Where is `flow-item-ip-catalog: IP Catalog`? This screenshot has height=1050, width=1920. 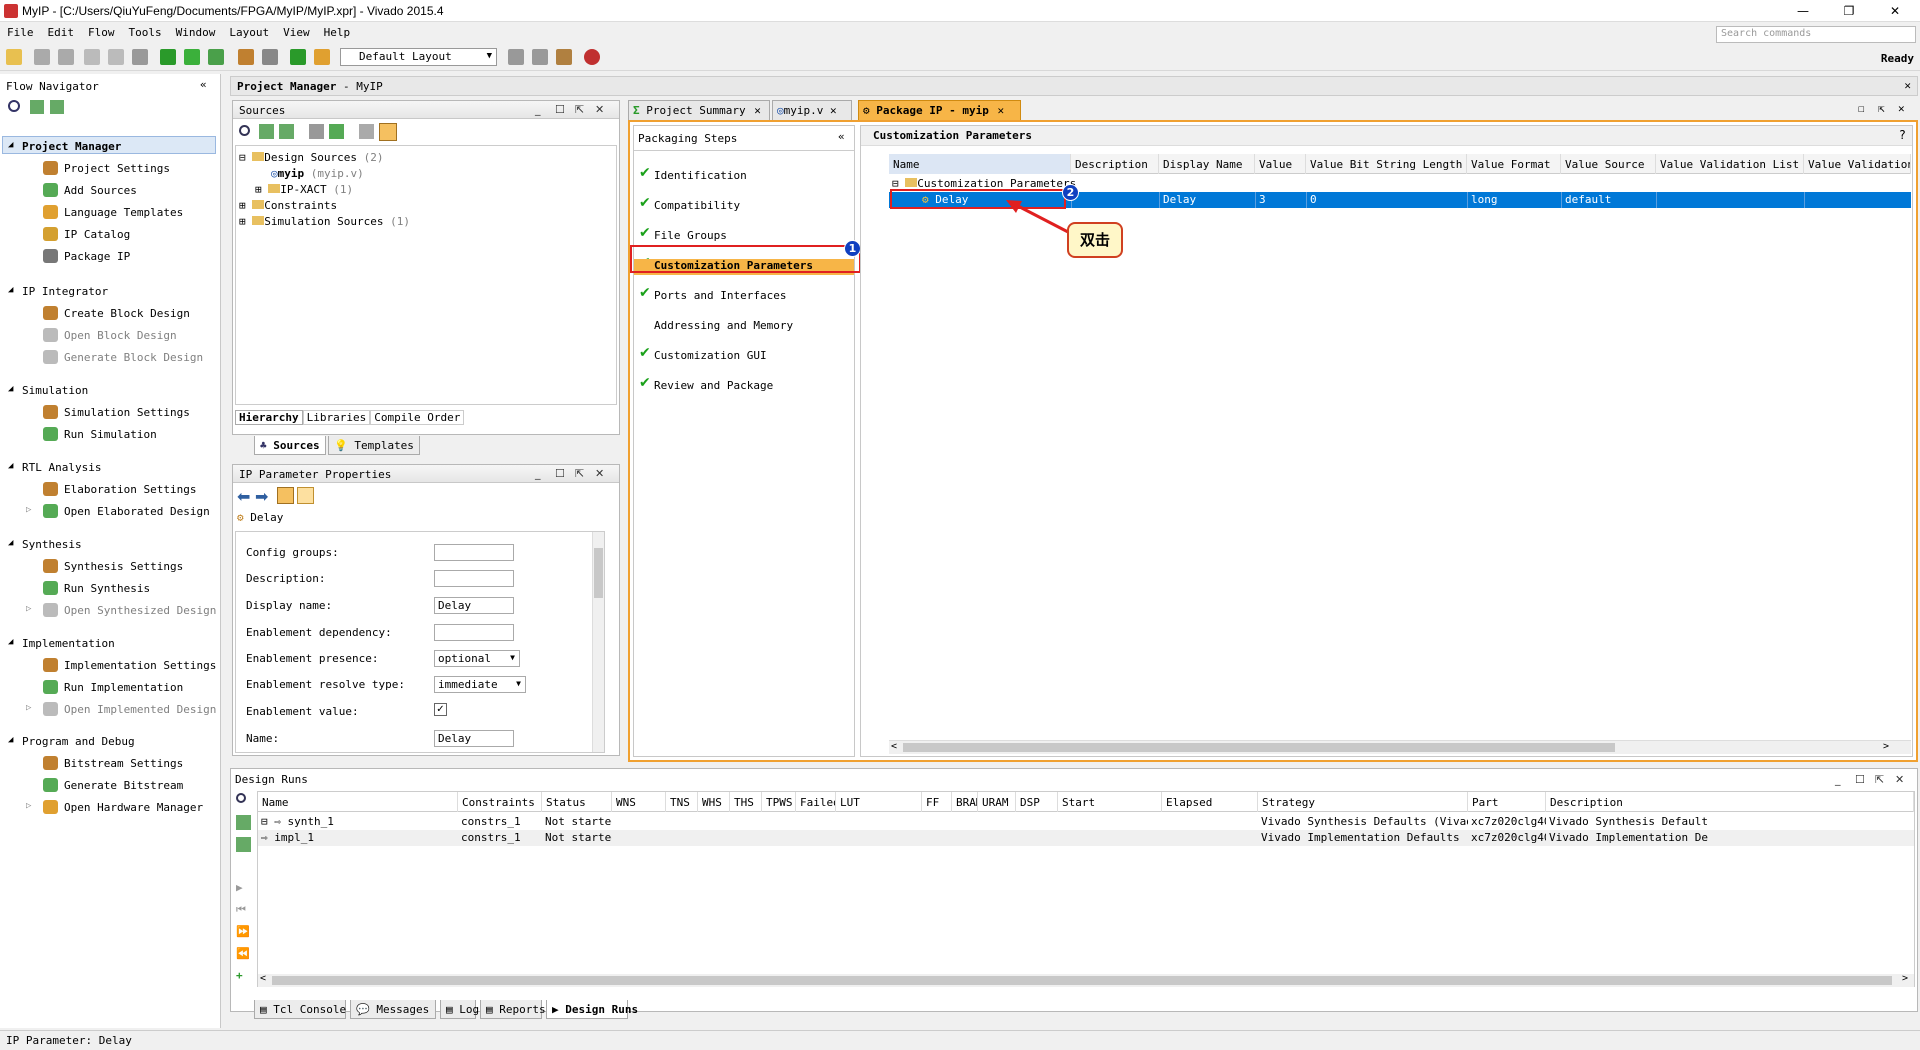
flow-item-ip-catalog: IP Catalog is located at coordinates (97, 234).